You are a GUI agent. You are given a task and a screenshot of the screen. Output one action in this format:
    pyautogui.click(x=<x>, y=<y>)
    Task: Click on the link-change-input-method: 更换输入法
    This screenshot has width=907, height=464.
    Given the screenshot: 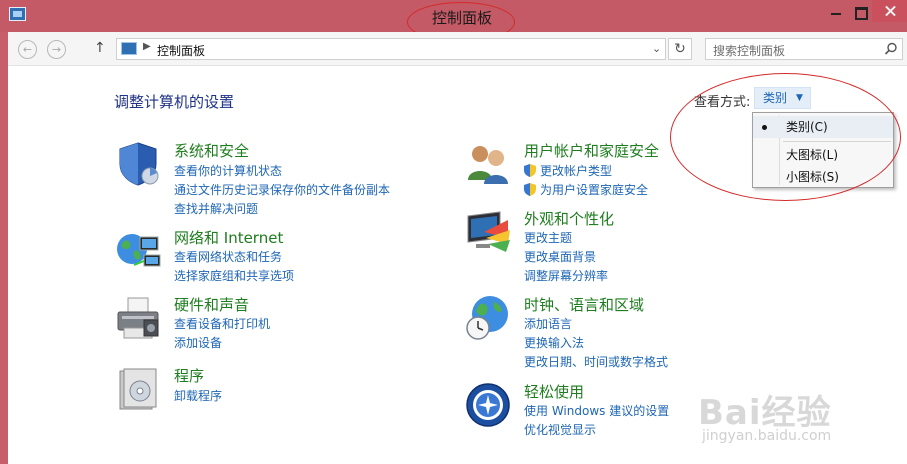 What is the action you would take?
    pyautogui.click(x=554, y=342)
    